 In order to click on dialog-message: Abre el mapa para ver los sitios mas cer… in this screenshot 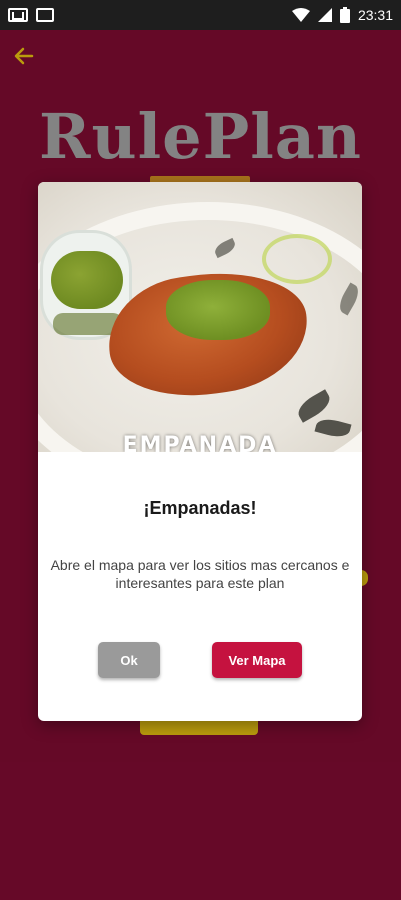, I will do `click(200, 574)`.